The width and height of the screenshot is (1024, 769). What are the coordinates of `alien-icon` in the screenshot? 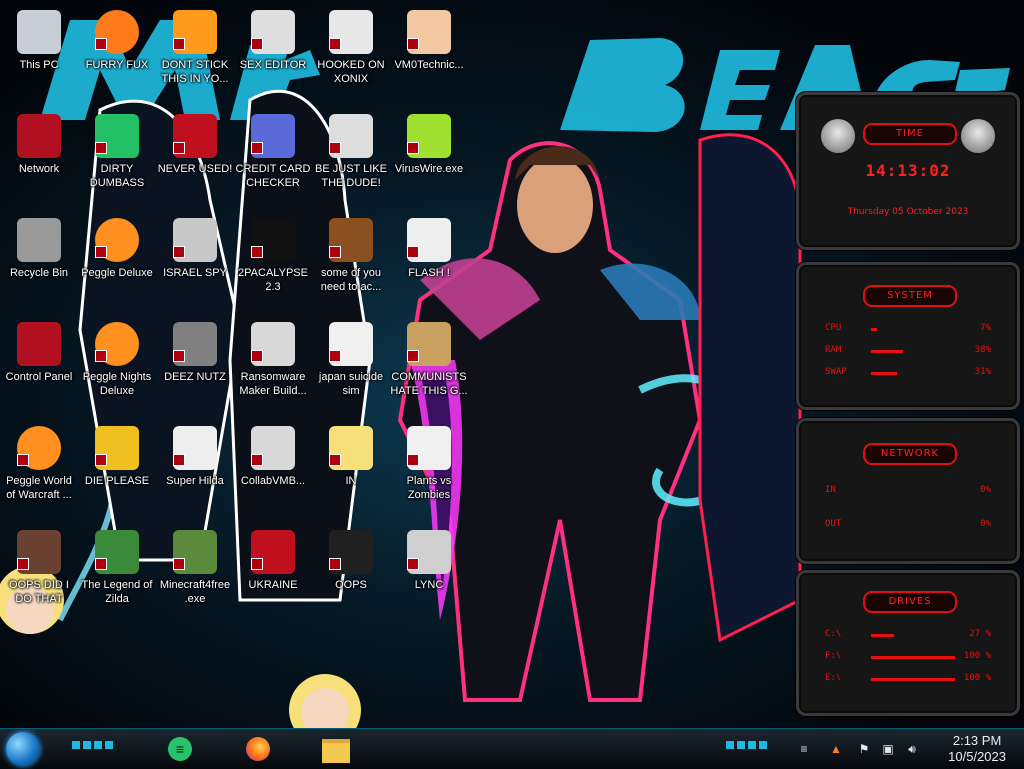 It's located at (978, 136).